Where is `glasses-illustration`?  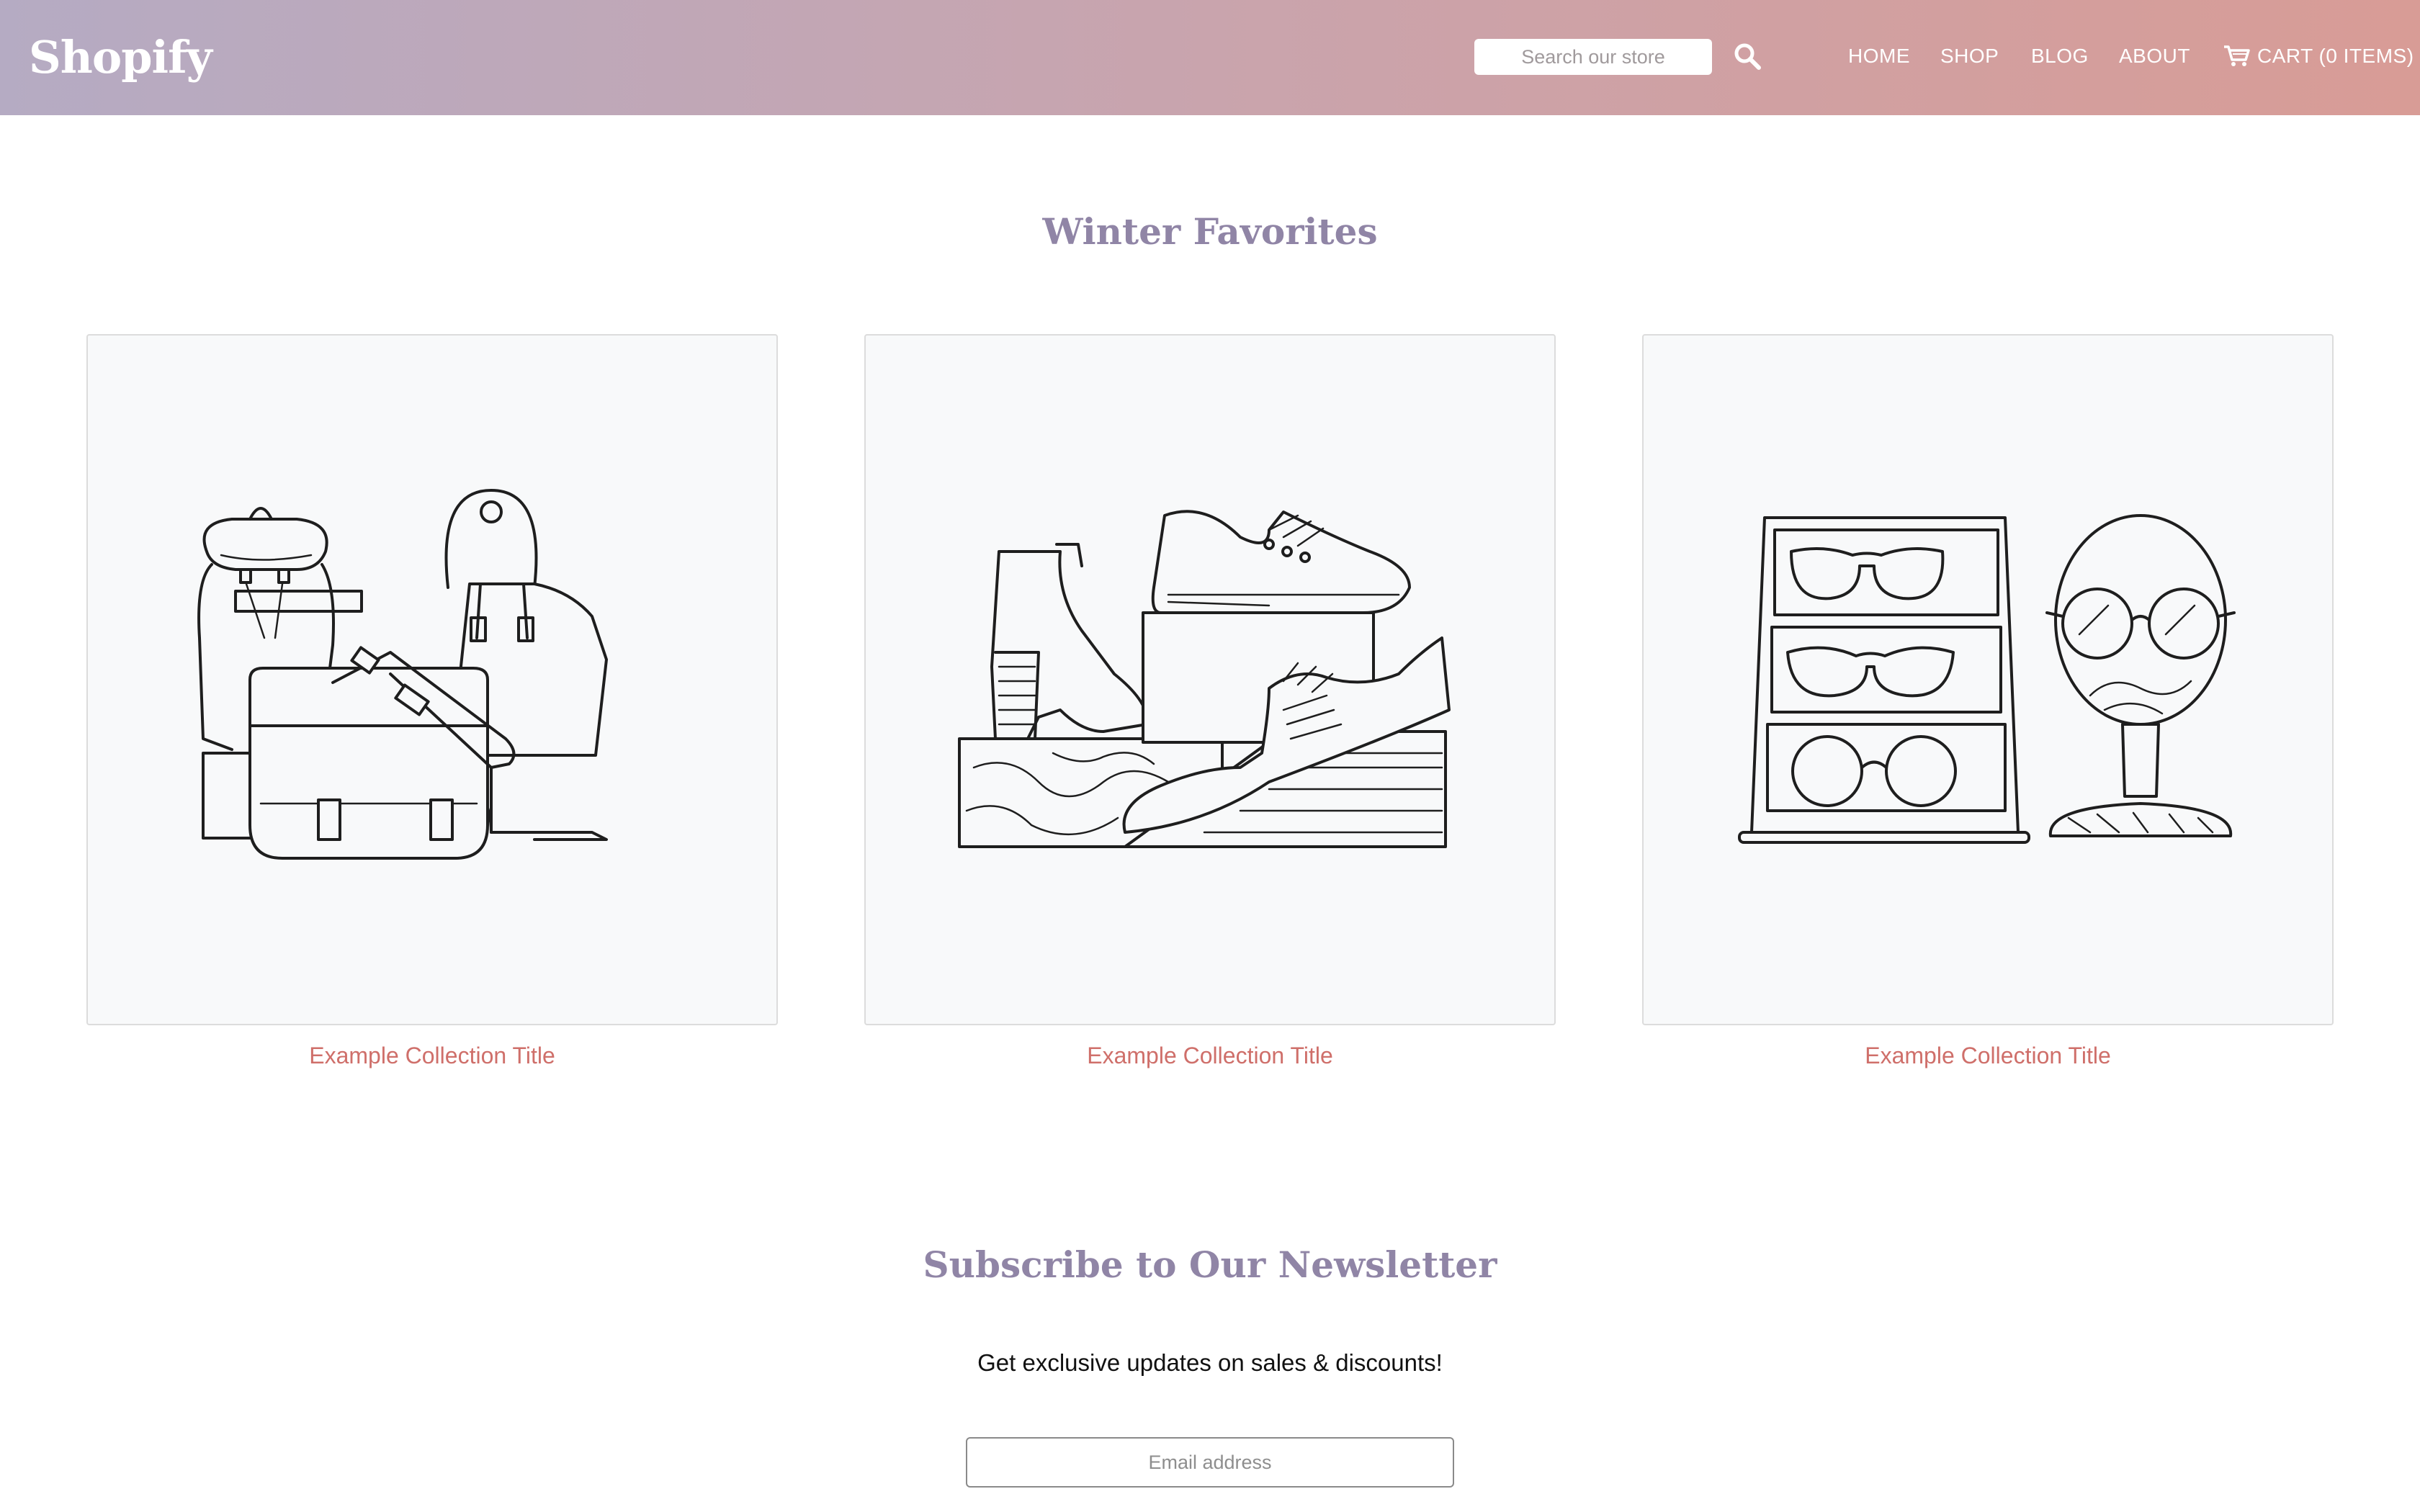 glasses-illustration is located at coordinates (1987, 679).